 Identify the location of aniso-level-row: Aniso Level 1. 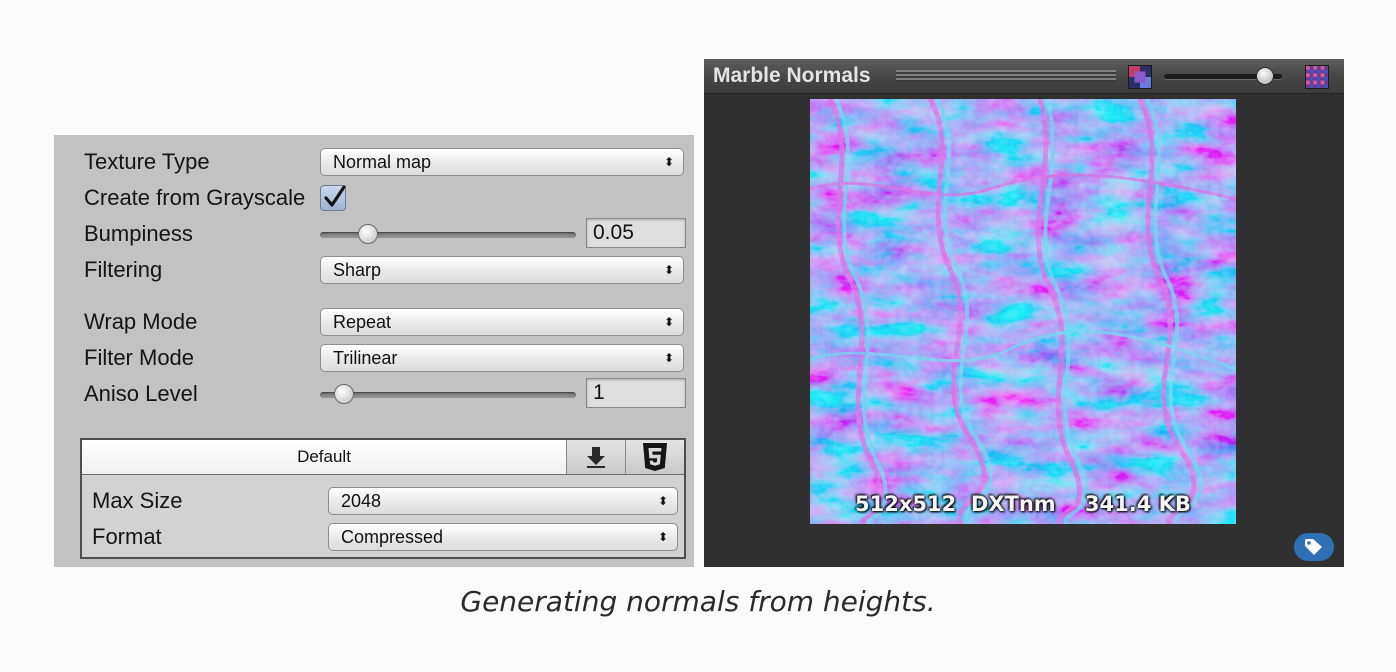
(374, 394).